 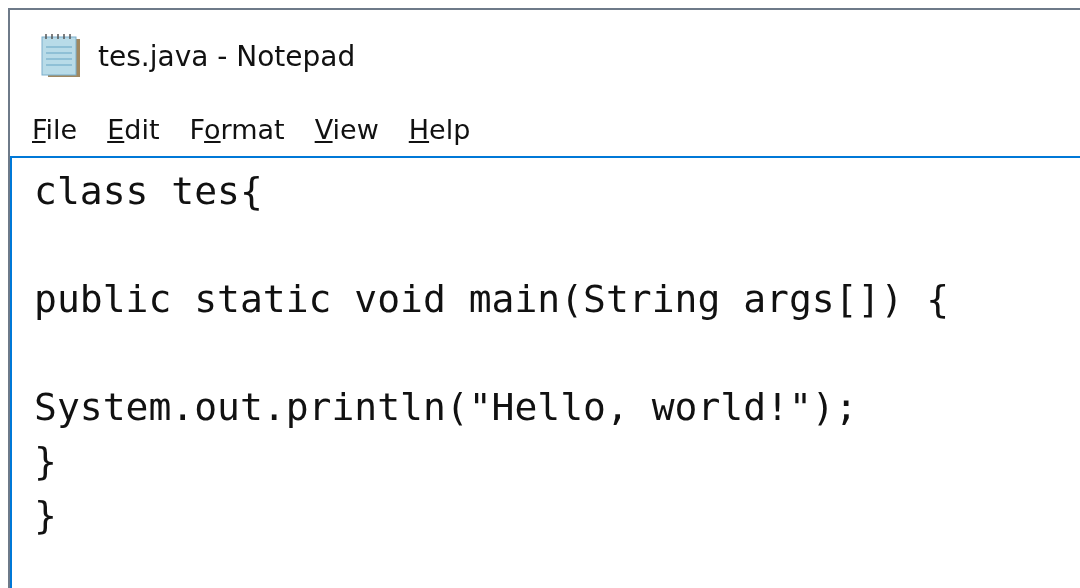 I want to click on window-title: tes.java - Notepad, so click(x=227, y=56).